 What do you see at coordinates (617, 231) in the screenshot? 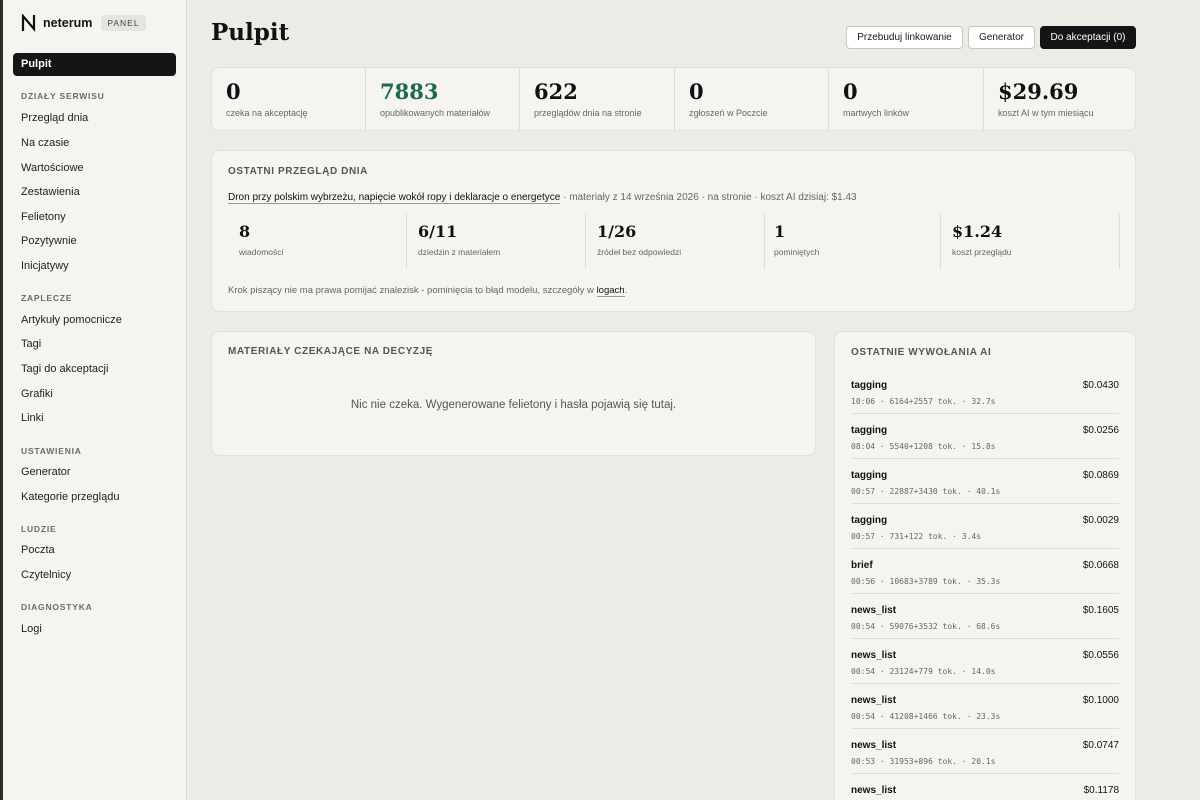
I see `review-stat-value: 1/26` at bounding box center [617, 231].